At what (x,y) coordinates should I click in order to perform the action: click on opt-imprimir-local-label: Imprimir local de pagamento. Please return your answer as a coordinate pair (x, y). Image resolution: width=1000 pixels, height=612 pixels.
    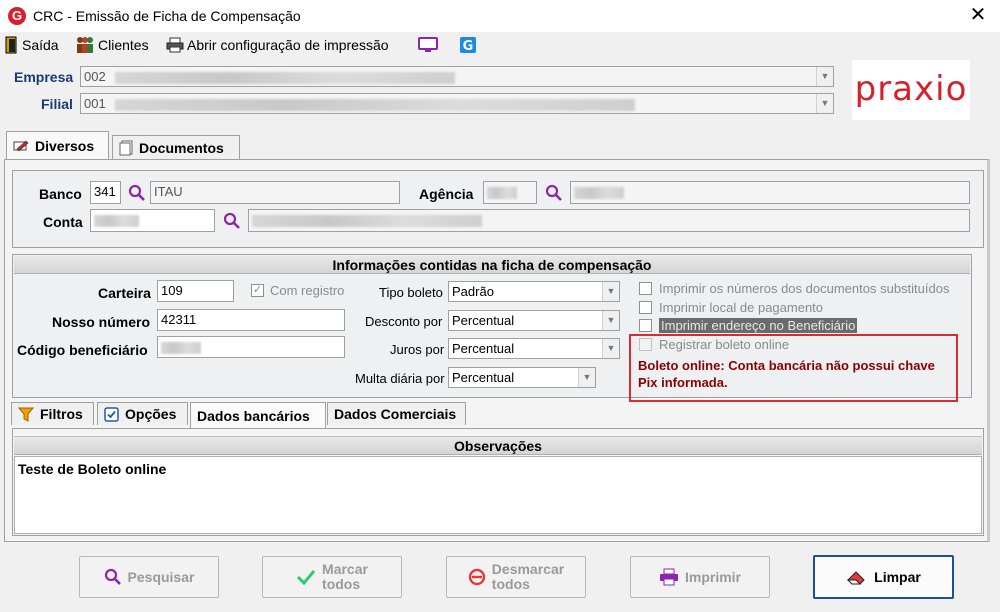
    Looking at the image, I should click on (741, 307).